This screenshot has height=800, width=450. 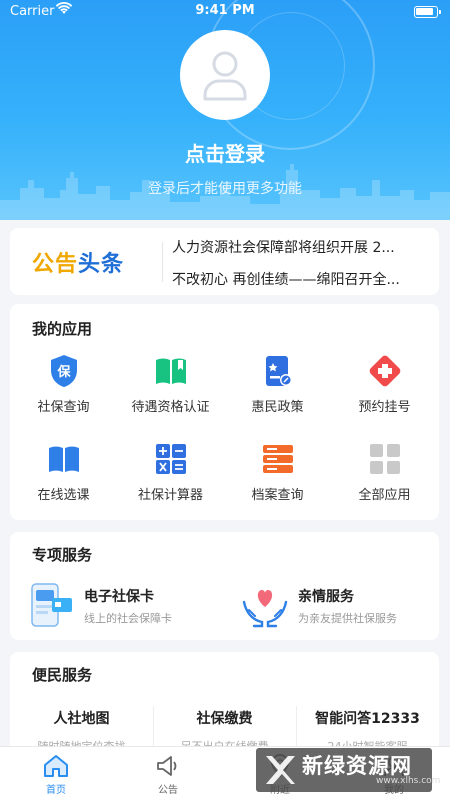 What do you see at coordinates (347, 618) in the screenshot?
I see `service-subtitle: 为亲友提供社保服务` at bounding box center [347, 618].